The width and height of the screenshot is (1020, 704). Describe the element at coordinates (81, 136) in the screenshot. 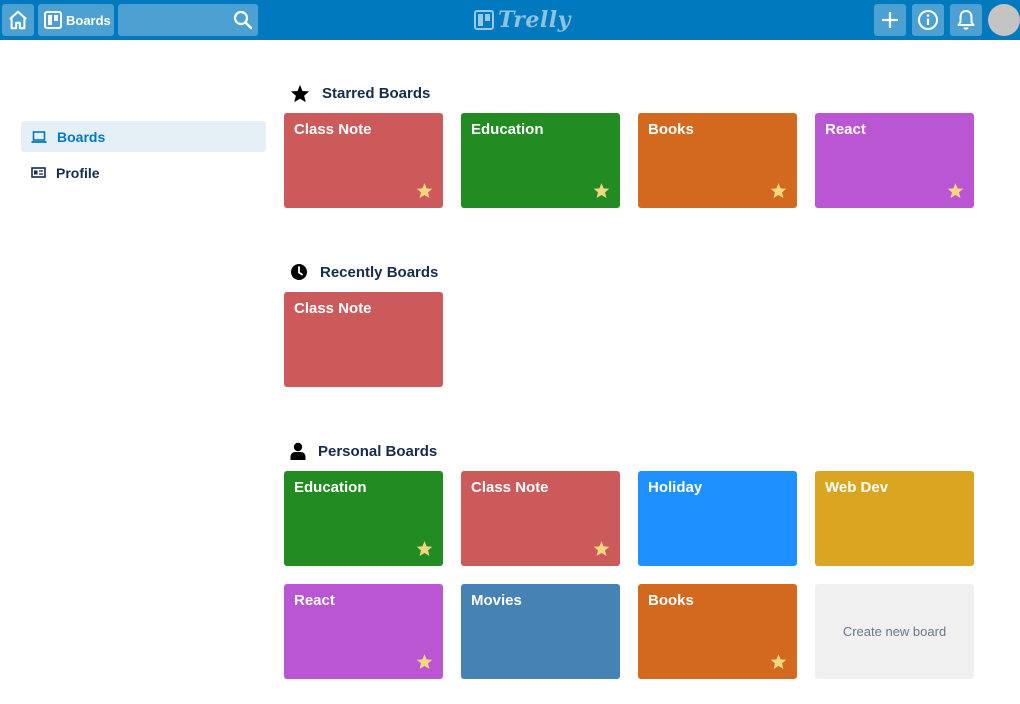

I see `sidebar-item-label: Boards` at that location.